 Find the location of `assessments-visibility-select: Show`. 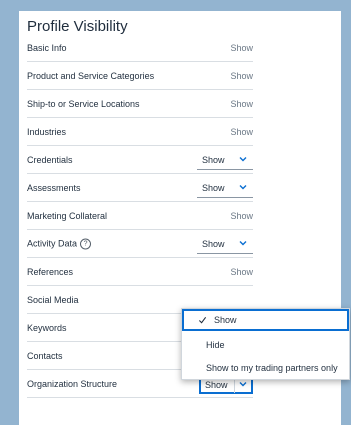

assessments-visibility-select: Show is located at coordinates (225, 188).